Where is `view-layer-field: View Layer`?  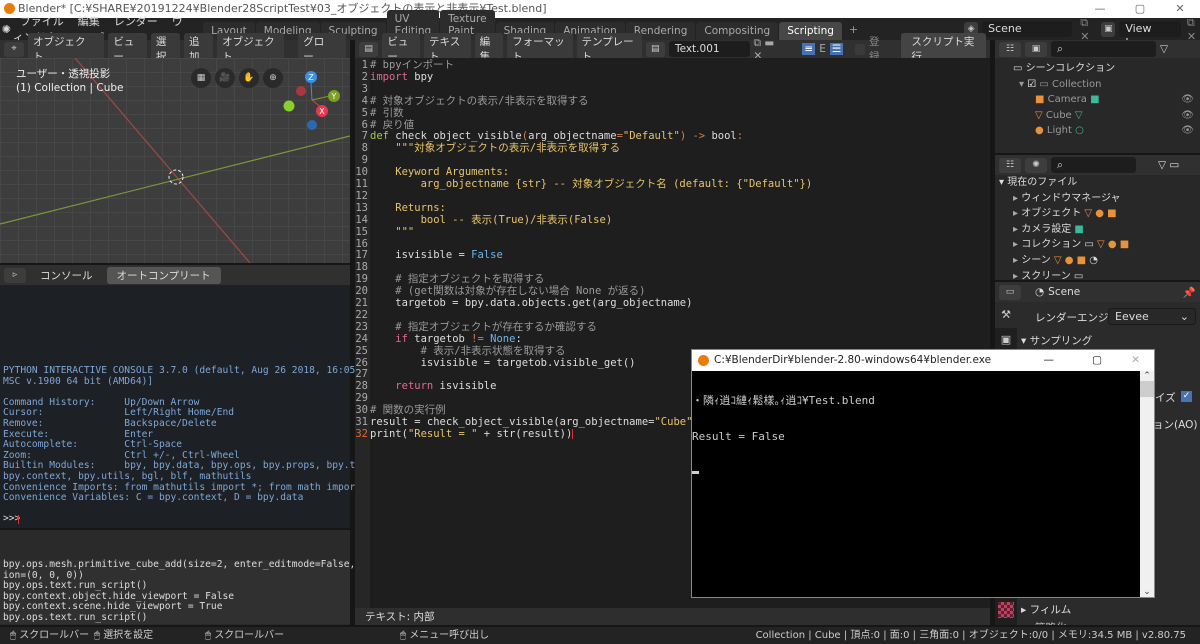 view-layer-field: View Layer is located at coordinates (1150, 35).